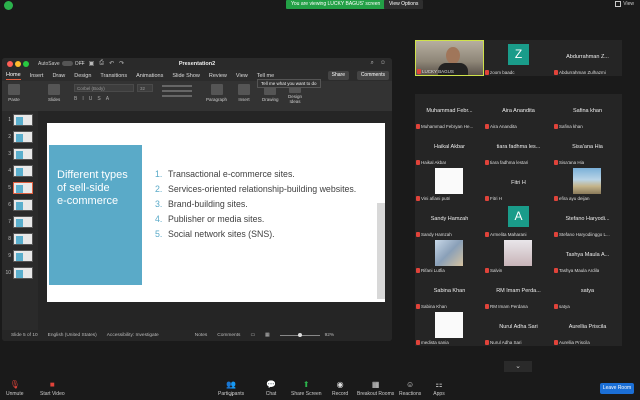 The image size is (640, 400). I want to click on unmute-button: 🎙 Unmute, so click(15, 388).